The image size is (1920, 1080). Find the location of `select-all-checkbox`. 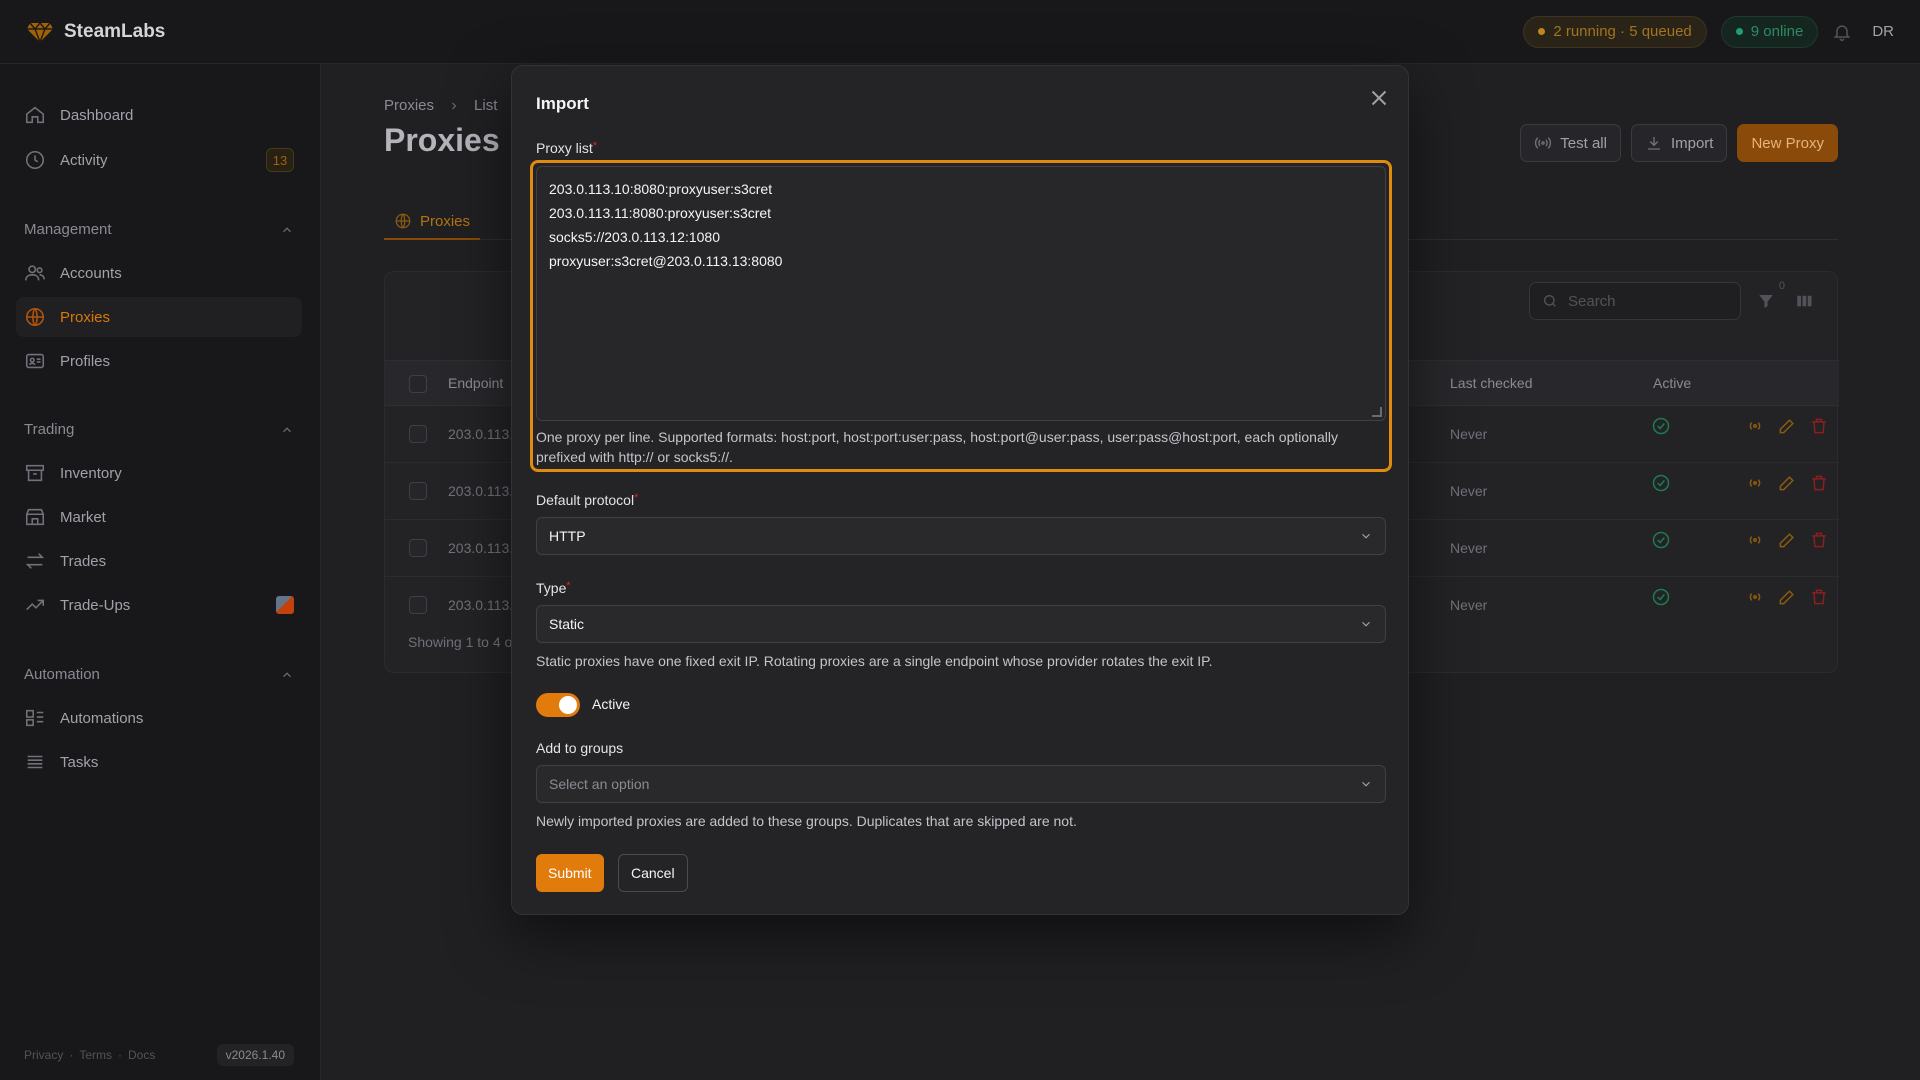

select-all-checkbox is located at coordinates (418, 384).